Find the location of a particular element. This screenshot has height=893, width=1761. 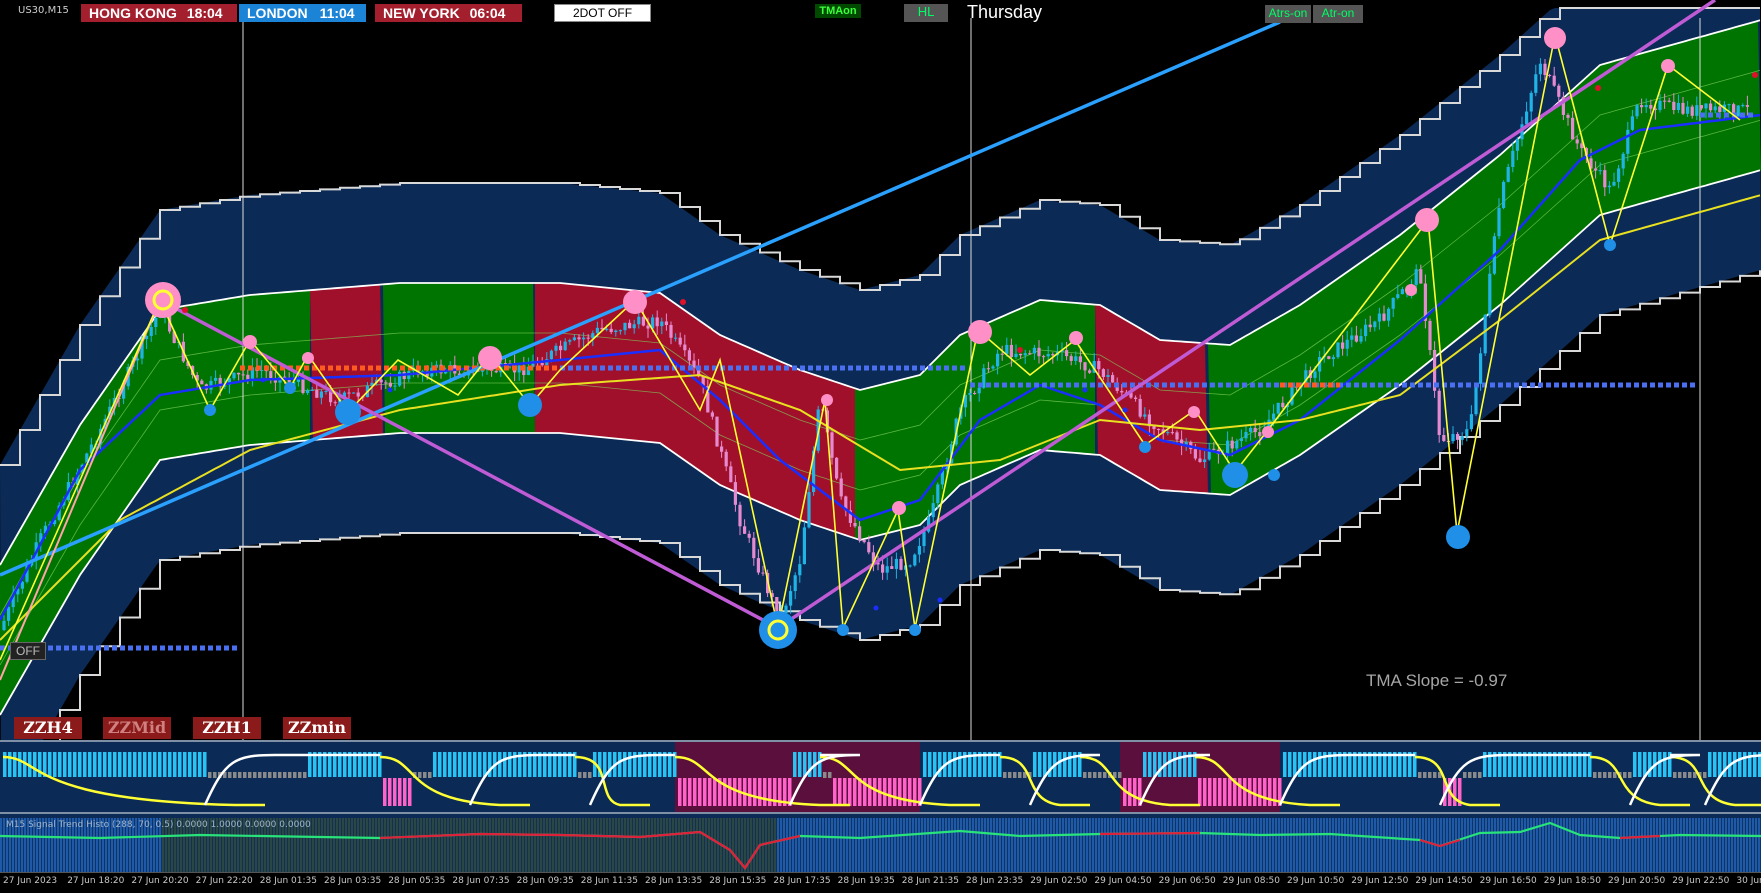

two-dot-toggle-button: 2DOT OFF is located at coordinates (602, 13).